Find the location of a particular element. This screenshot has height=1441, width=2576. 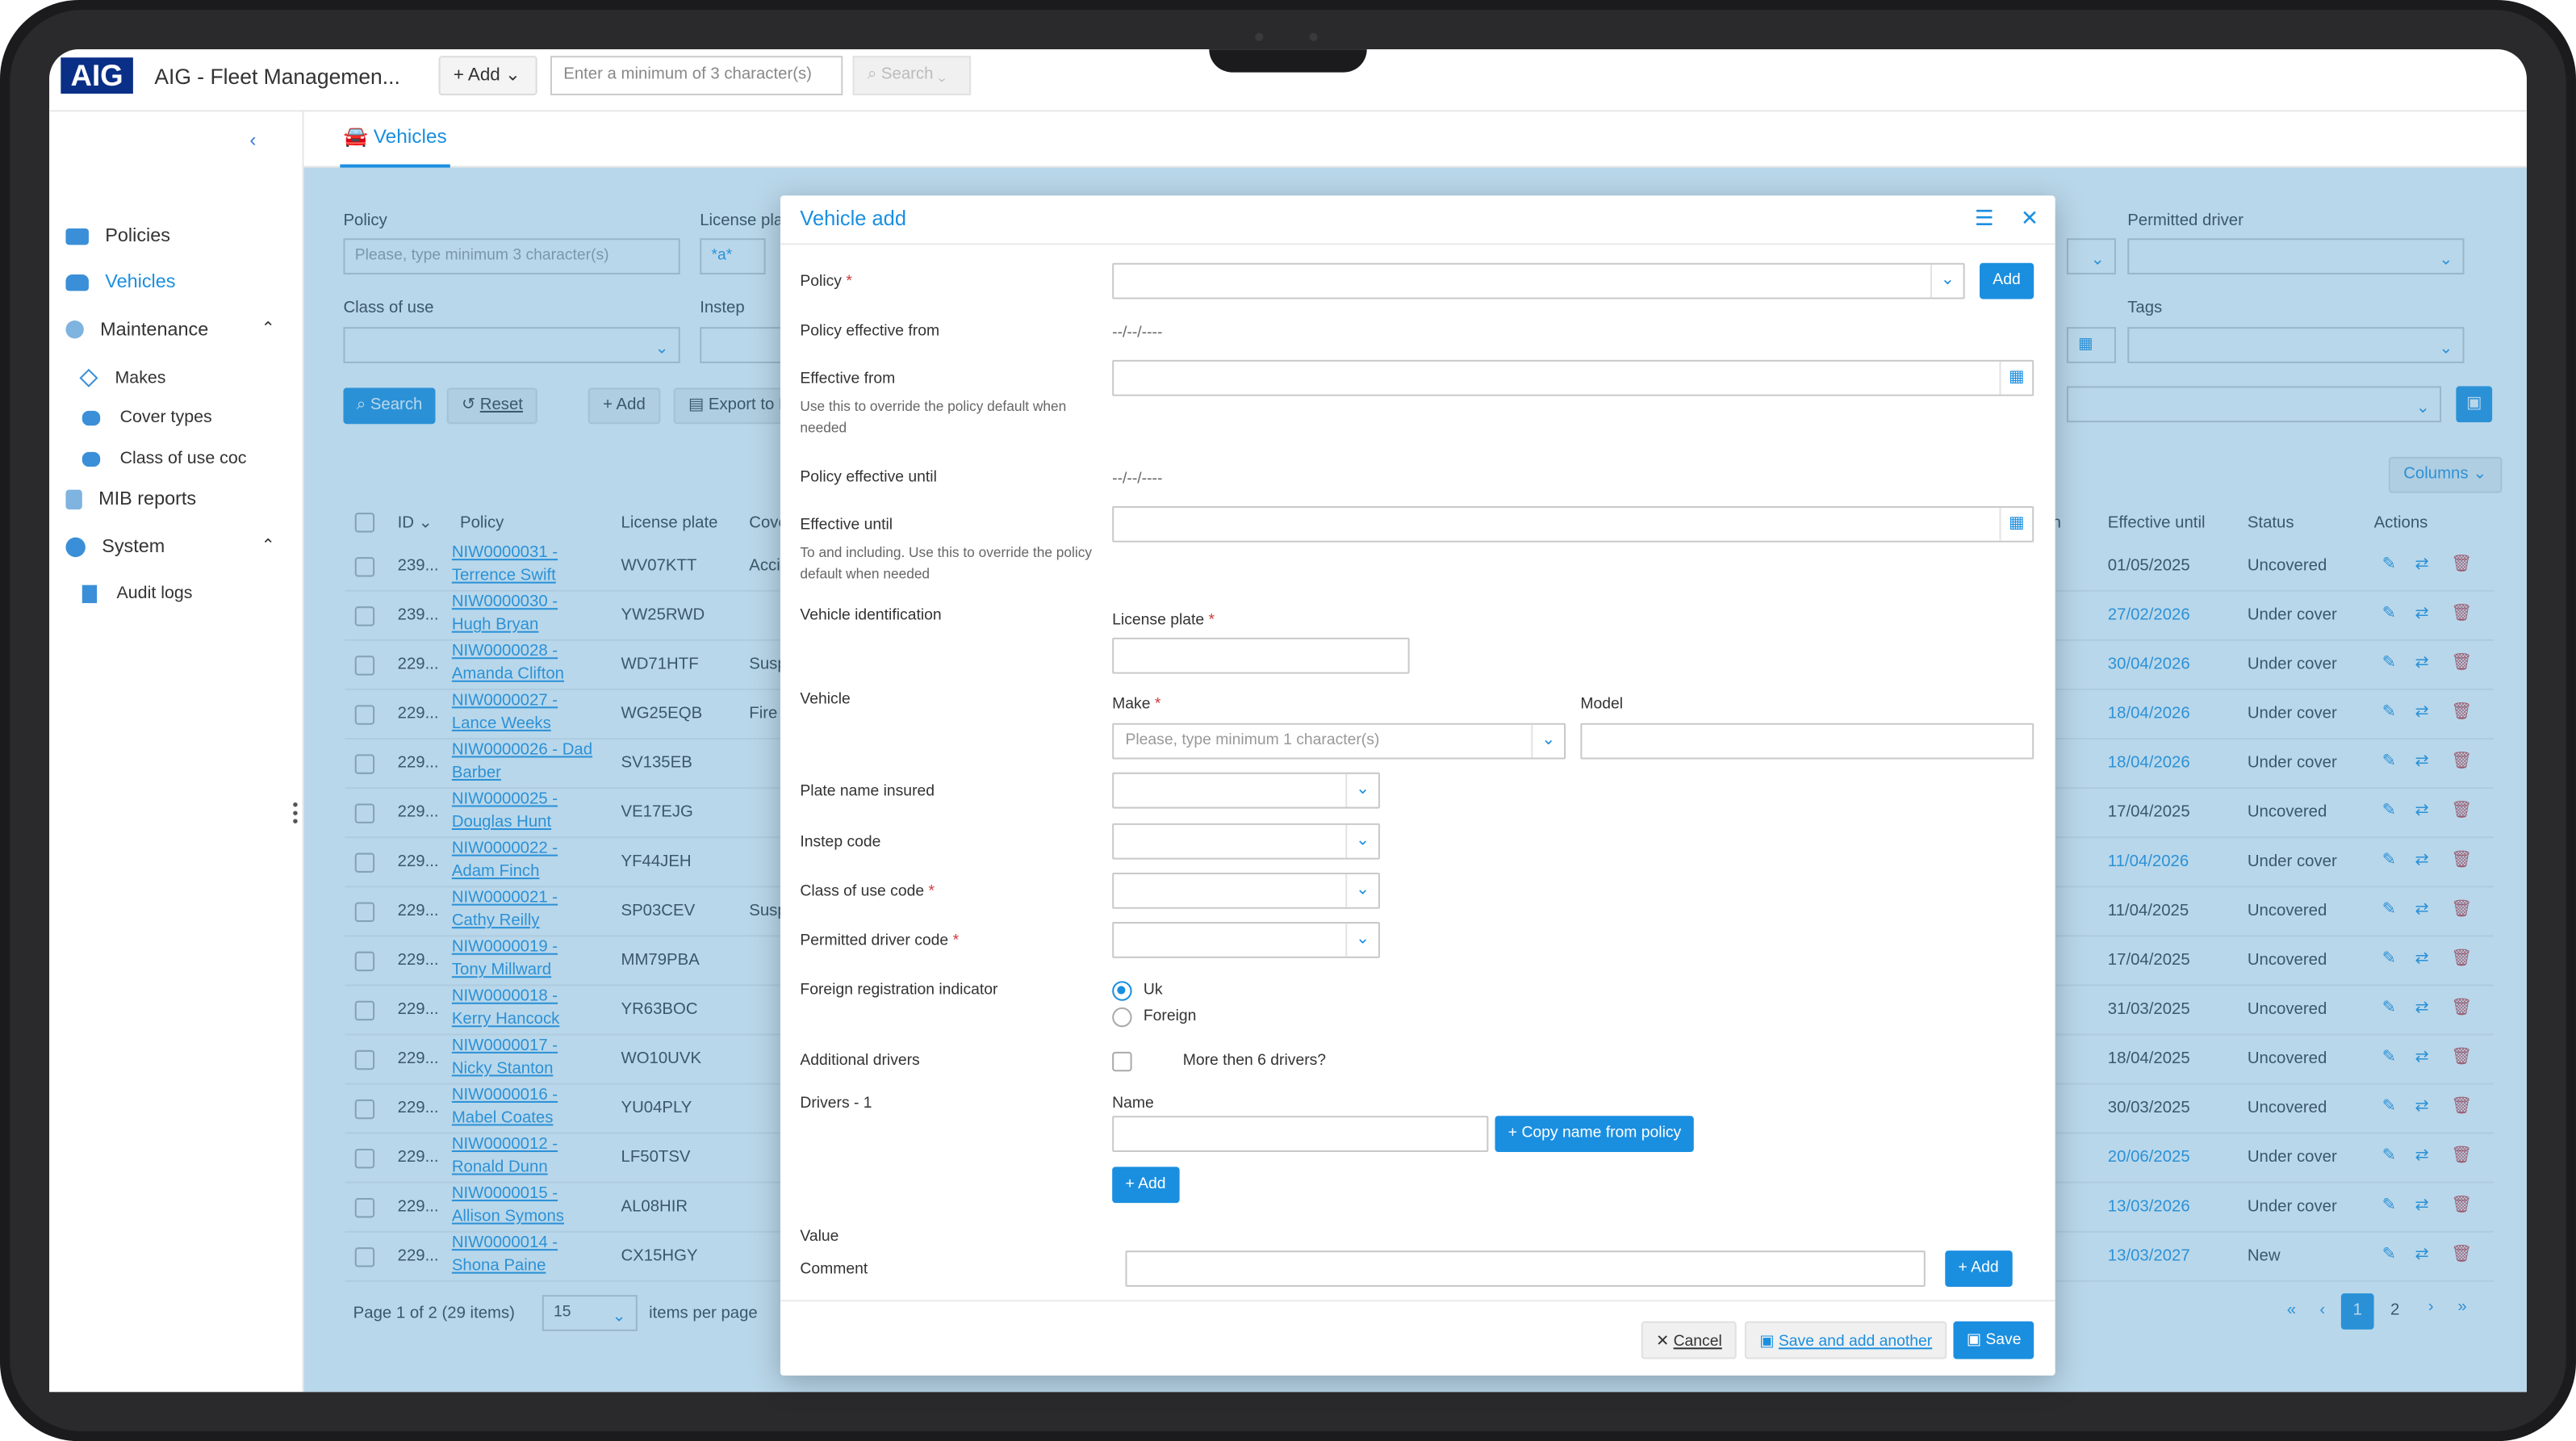

comment-add-button: + Add is located at coordinates (1978, 1269).